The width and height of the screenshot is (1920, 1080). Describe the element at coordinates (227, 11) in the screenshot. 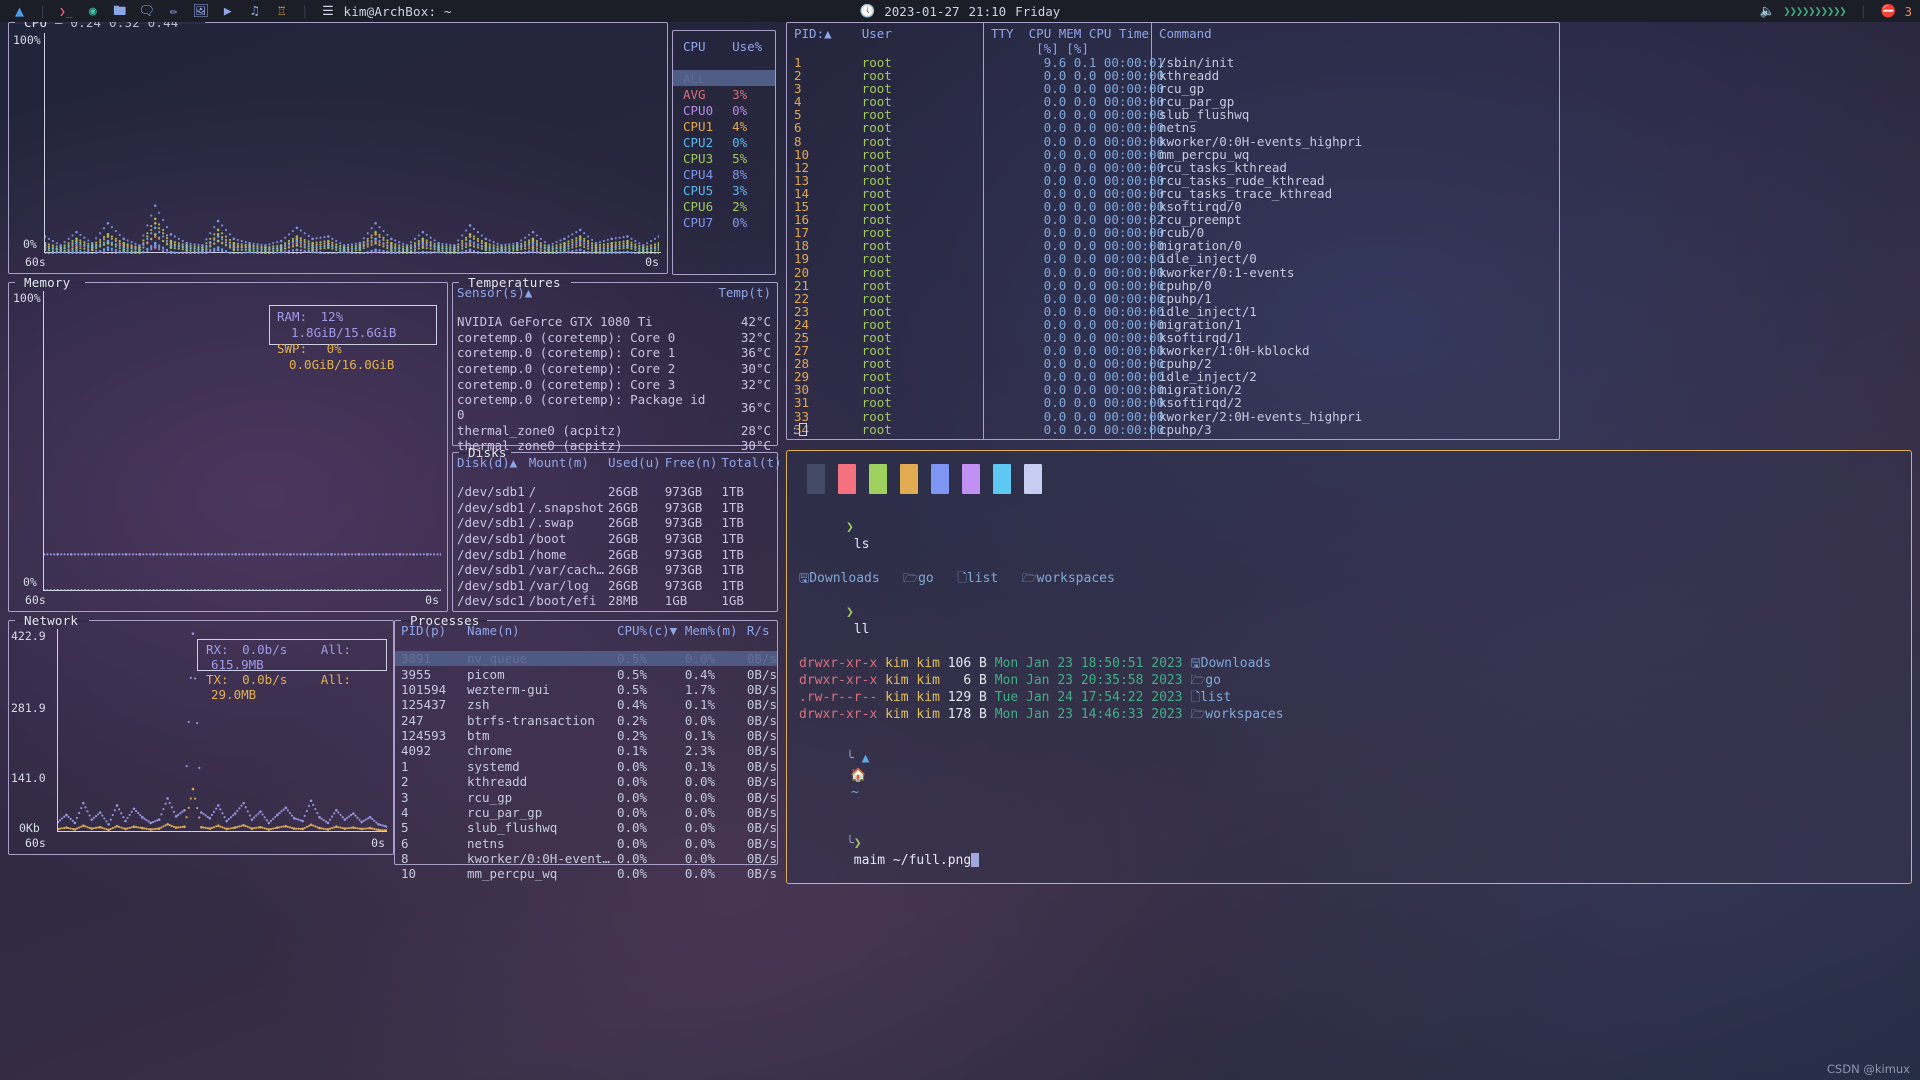

I see `video-player-icon: ▶` at that location.